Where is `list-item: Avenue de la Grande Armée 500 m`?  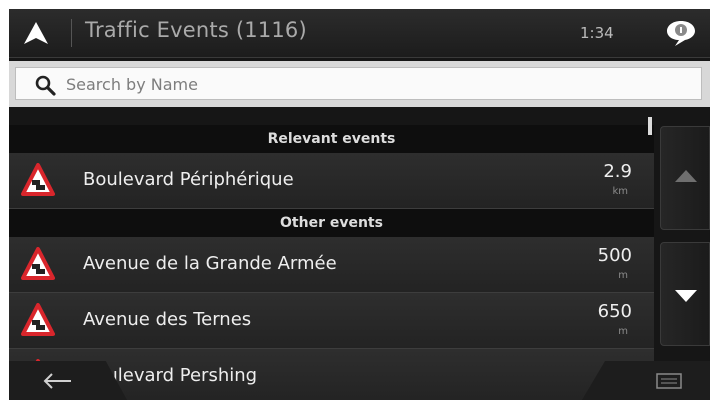
list-item: Avenue de la Grande Armée 500 m is located at coordinates (331, 265).